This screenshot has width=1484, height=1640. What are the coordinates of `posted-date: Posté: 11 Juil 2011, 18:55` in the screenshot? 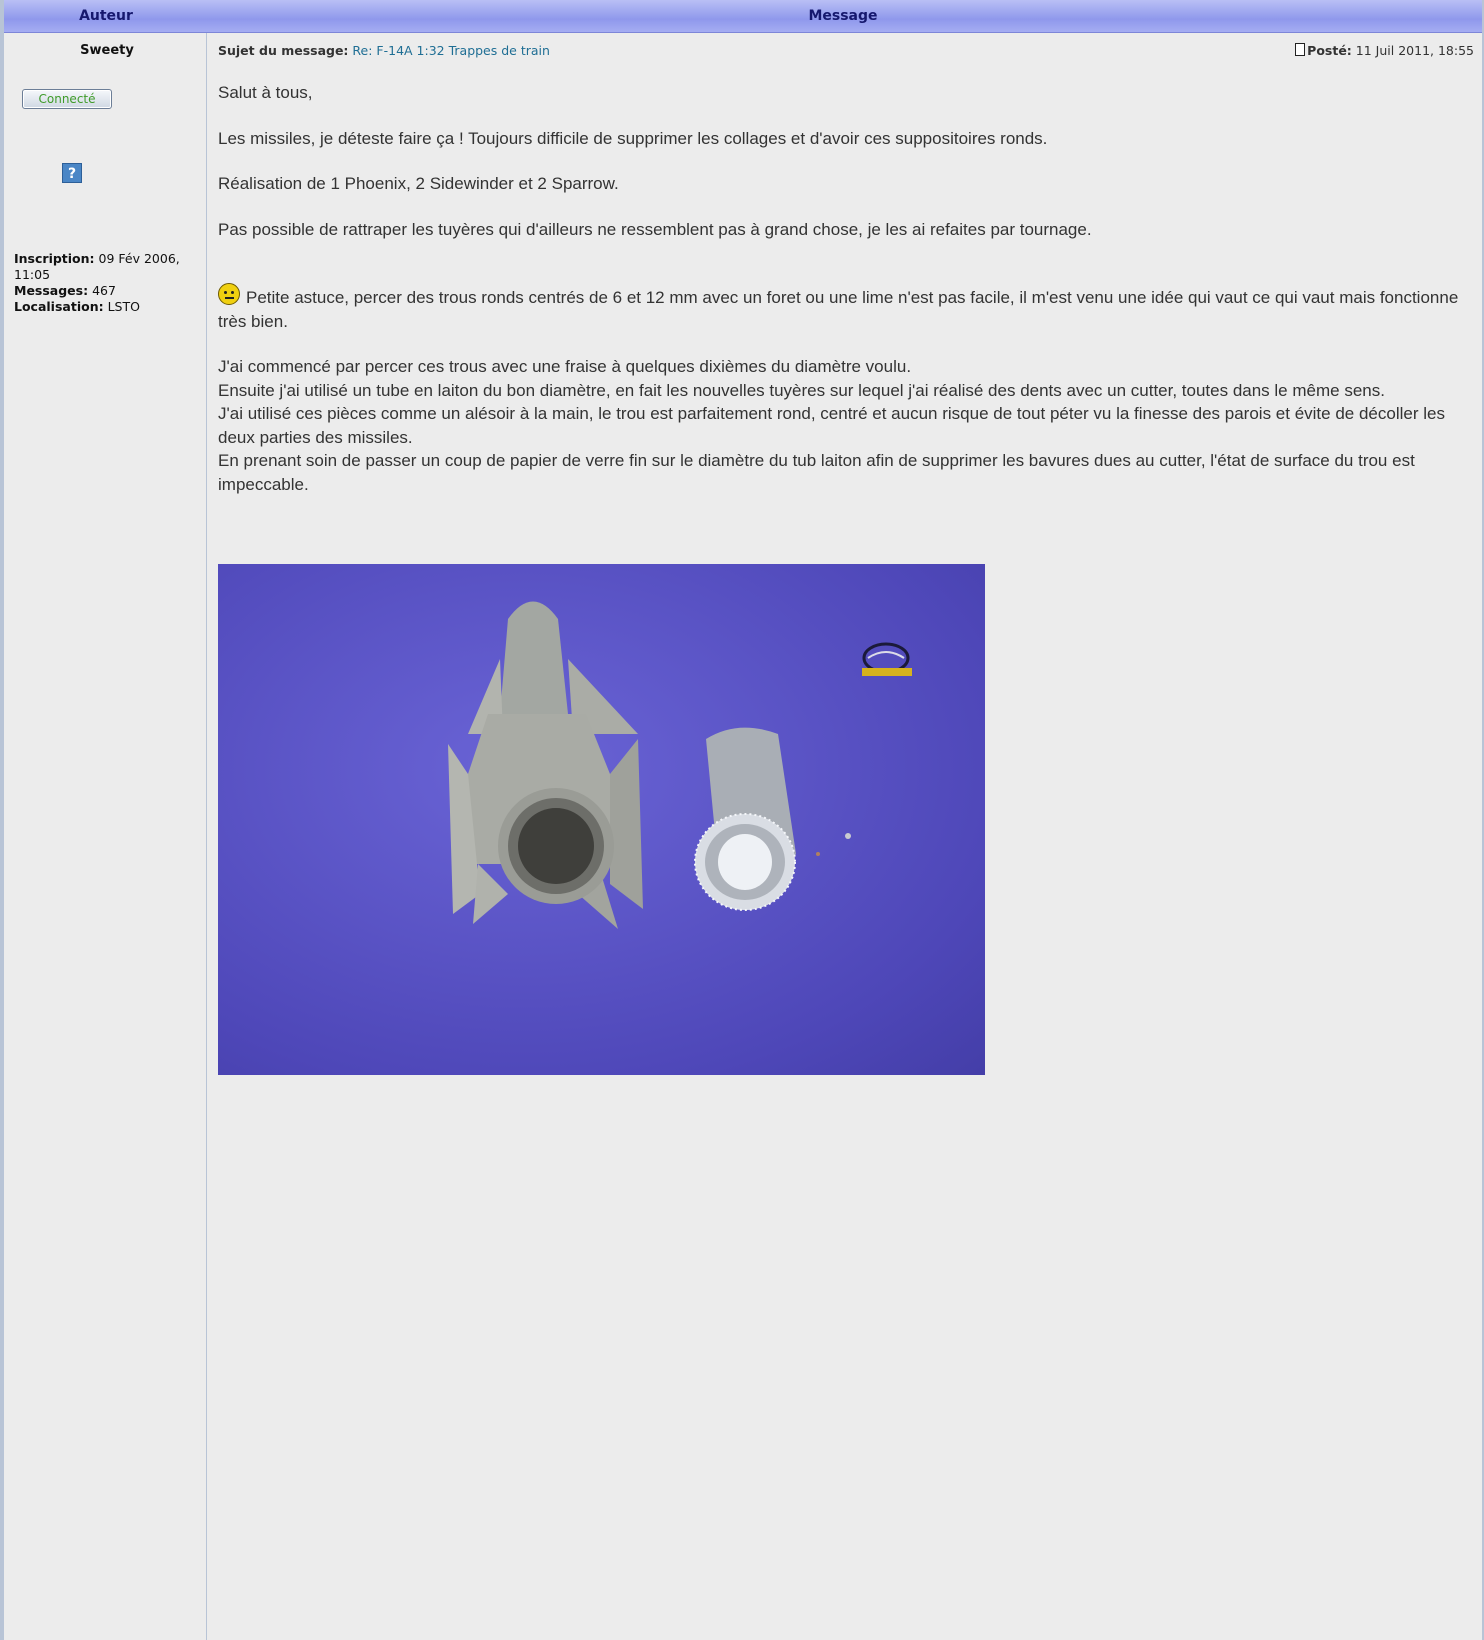 It's located at (1384, 50).